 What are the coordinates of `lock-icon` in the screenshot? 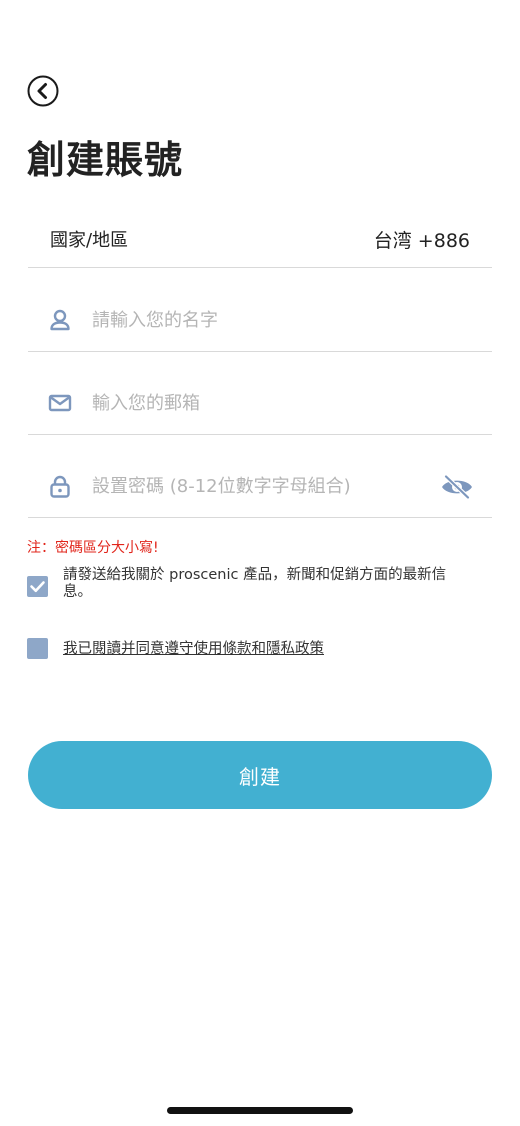 It's located at (60, 486).